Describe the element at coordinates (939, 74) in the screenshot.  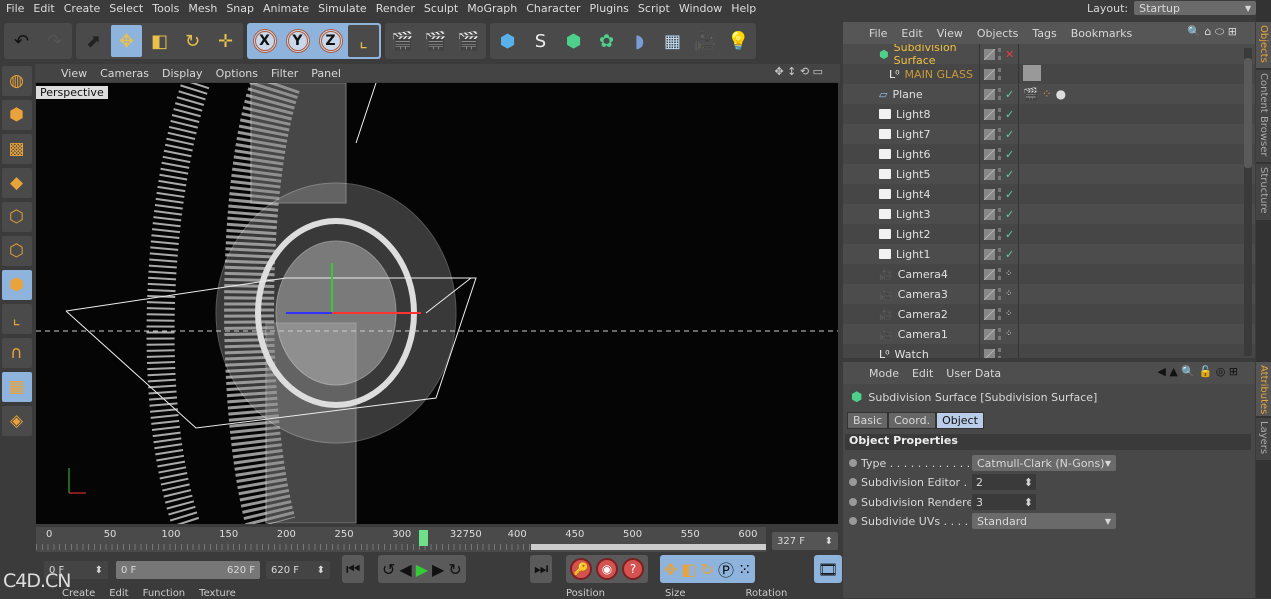
I see `object-name: MAIN GLASS` at that location.